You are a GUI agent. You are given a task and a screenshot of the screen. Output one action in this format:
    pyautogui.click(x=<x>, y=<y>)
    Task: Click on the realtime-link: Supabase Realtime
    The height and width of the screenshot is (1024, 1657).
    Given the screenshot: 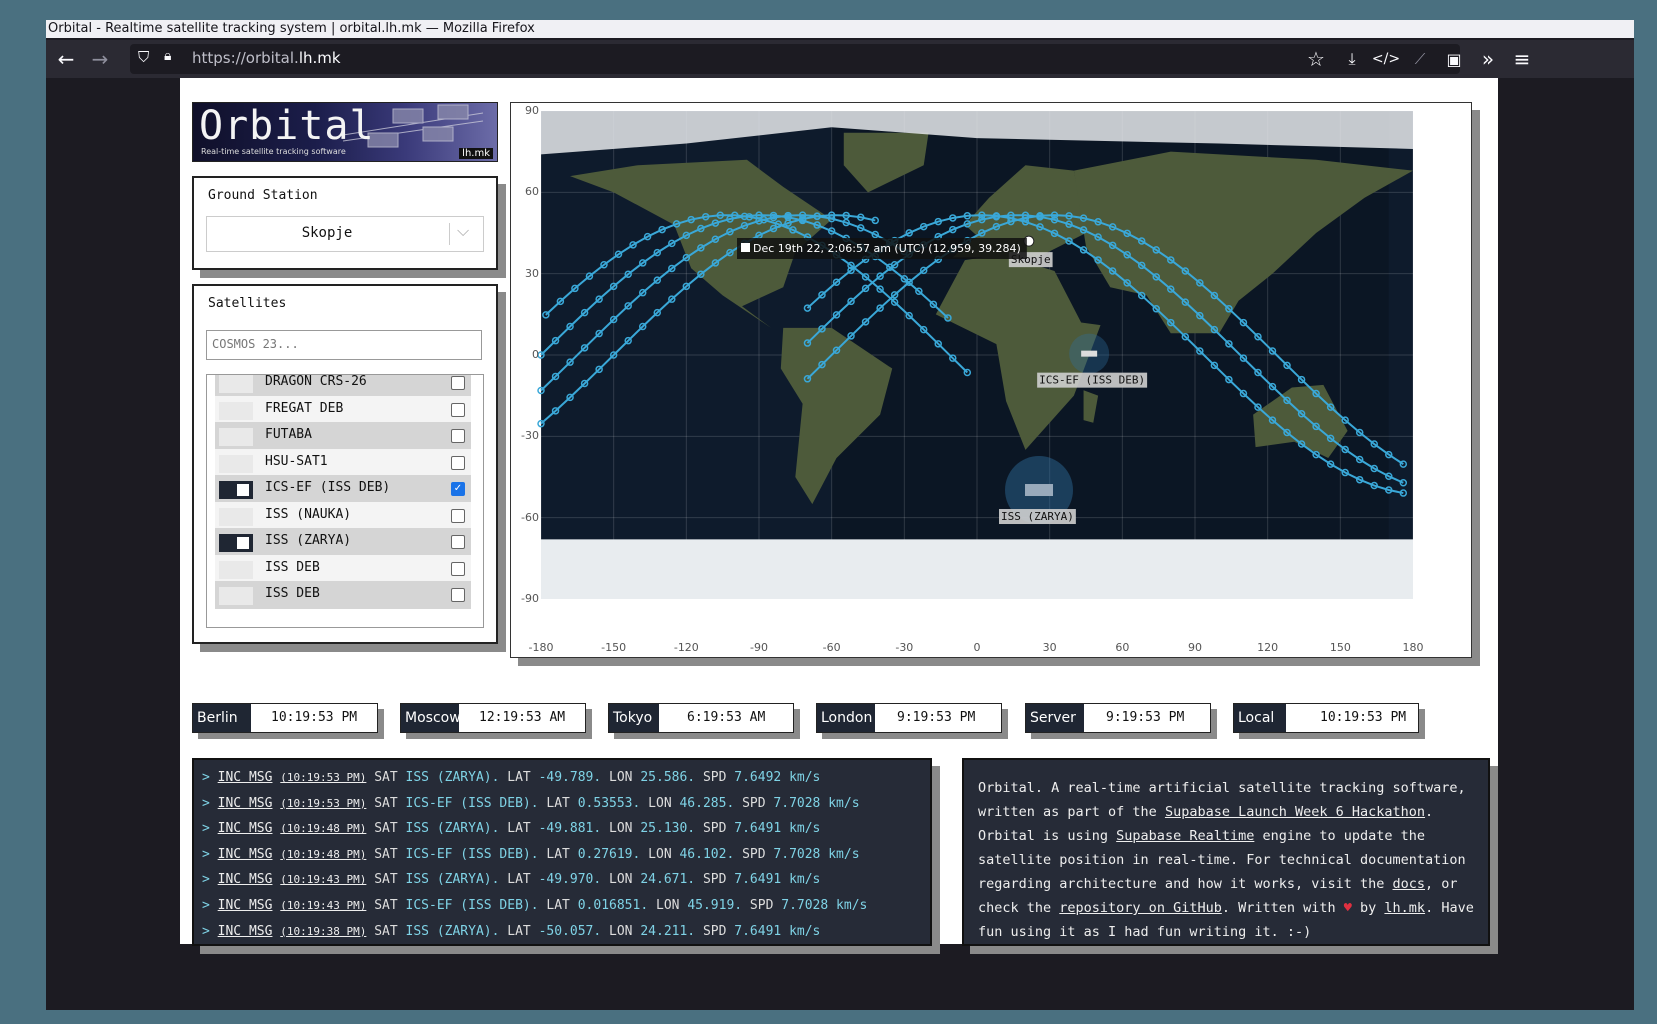 What is the action you would take?
    pyautogui.click(x=1185, y=836)
    